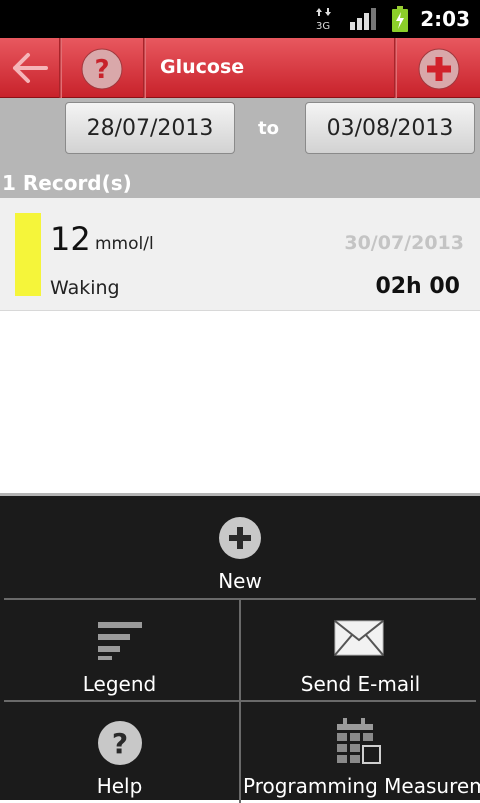  What do you see at coordinates (119, 786) in the screenshot?
I see `menu-label-help: Help` at bounding box center [119, 786].